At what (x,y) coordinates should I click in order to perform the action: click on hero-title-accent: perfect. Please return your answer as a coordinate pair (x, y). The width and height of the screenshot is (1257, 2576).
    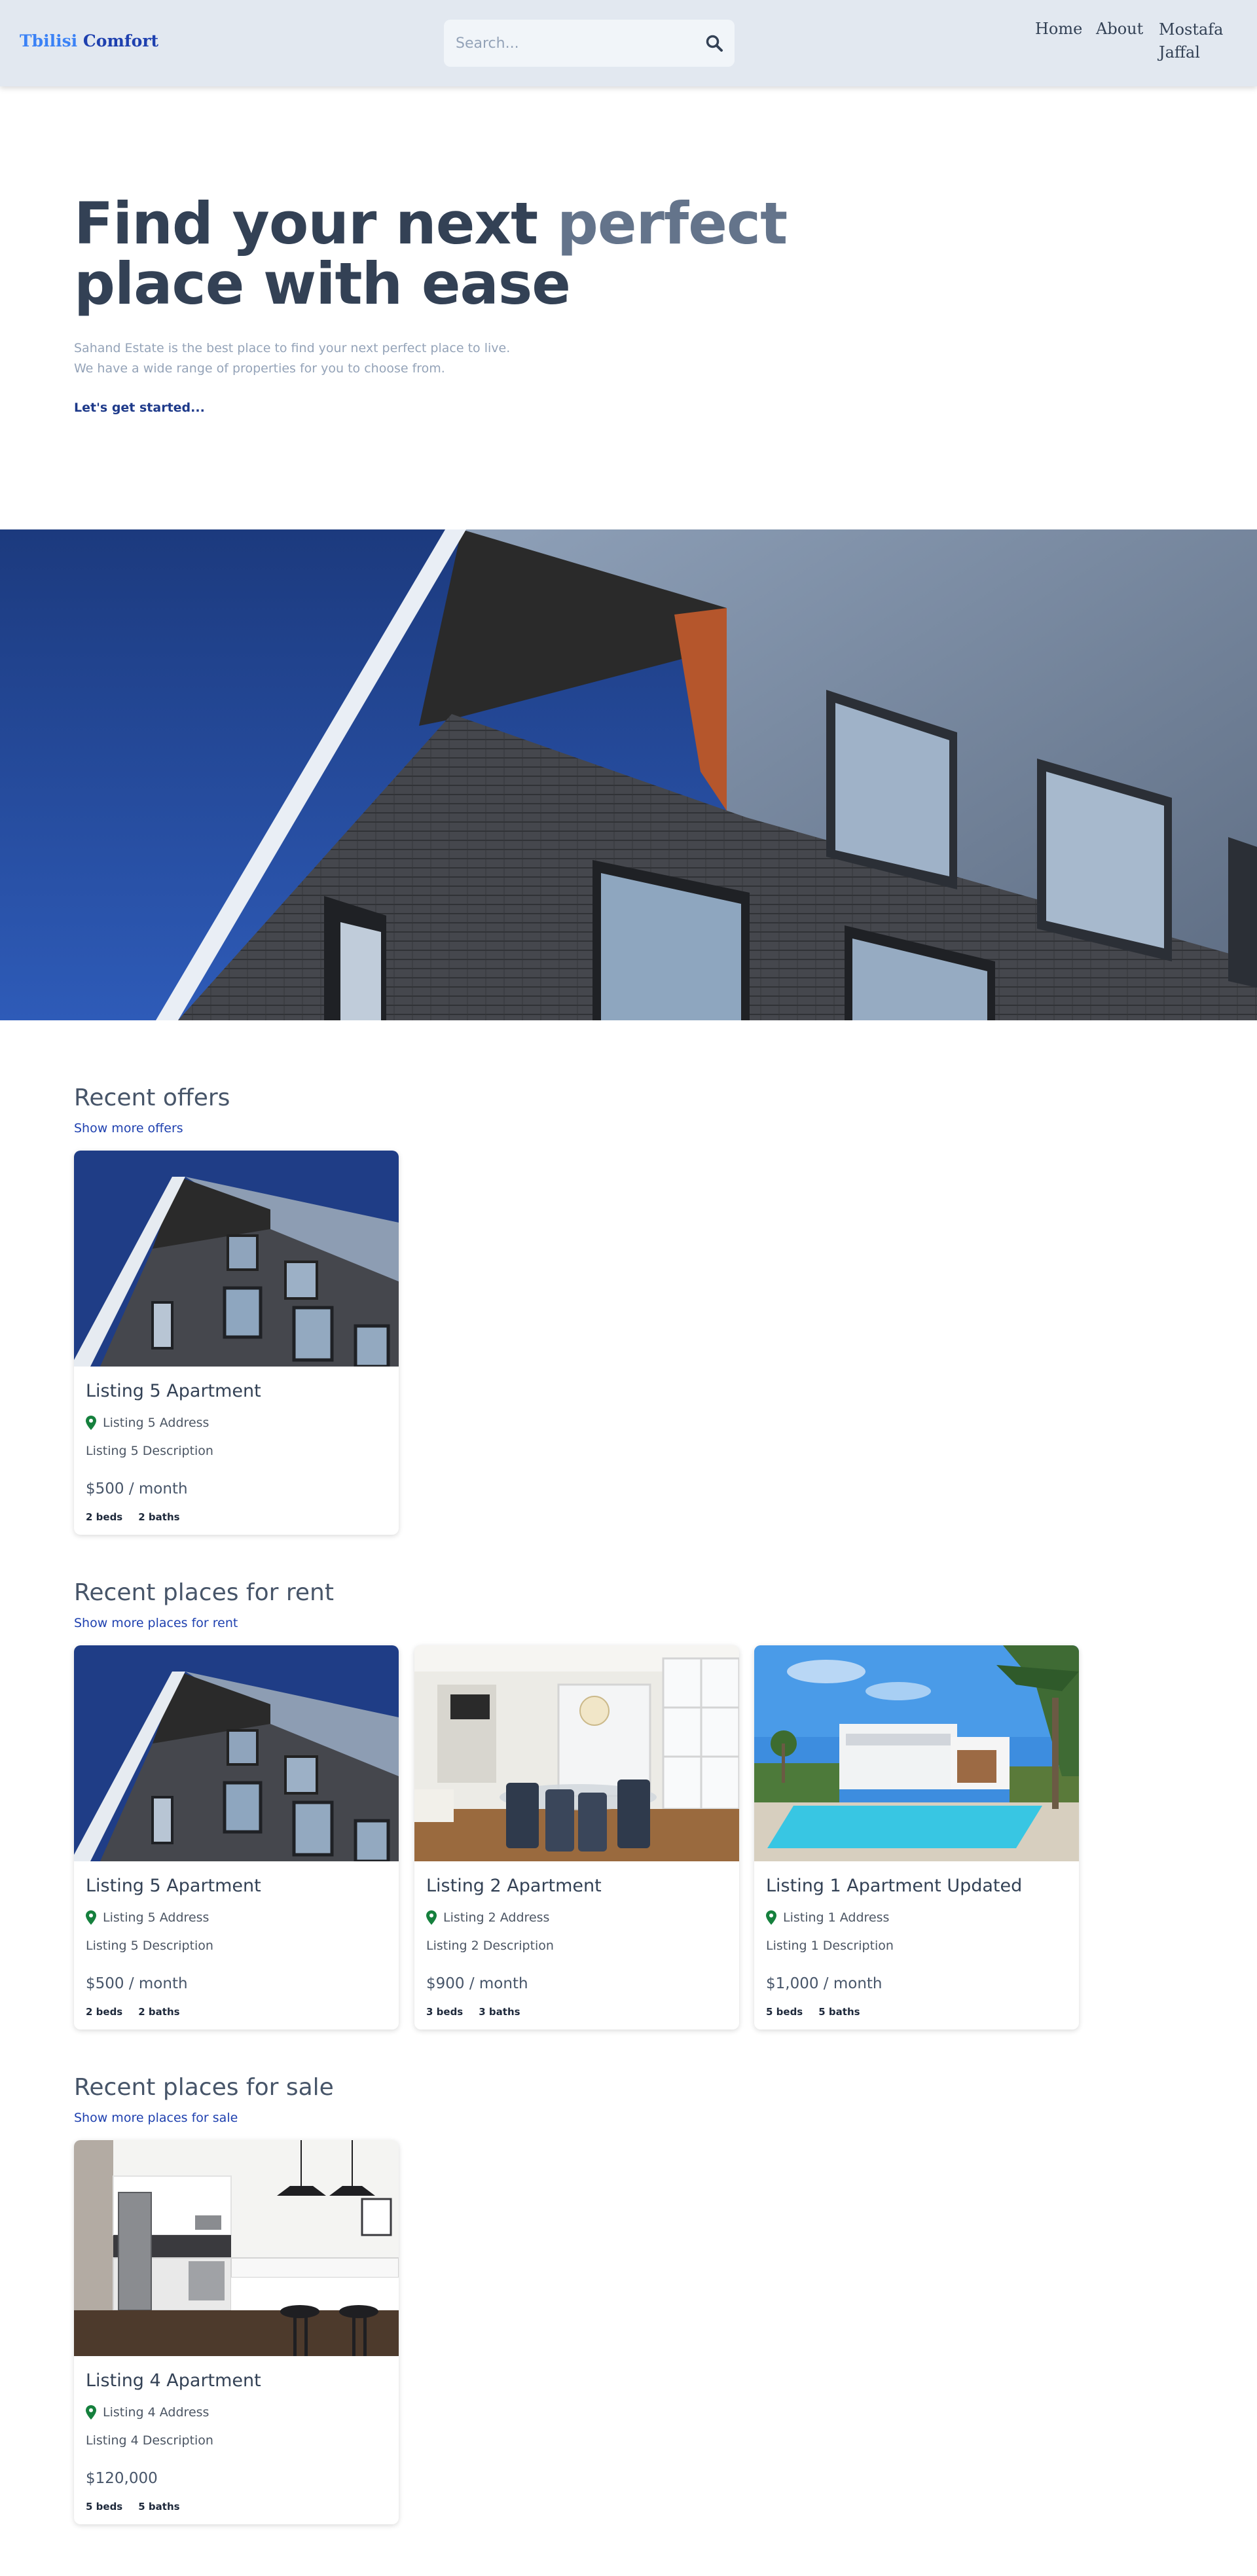
    Looking at the image, I should click on (672, 223).